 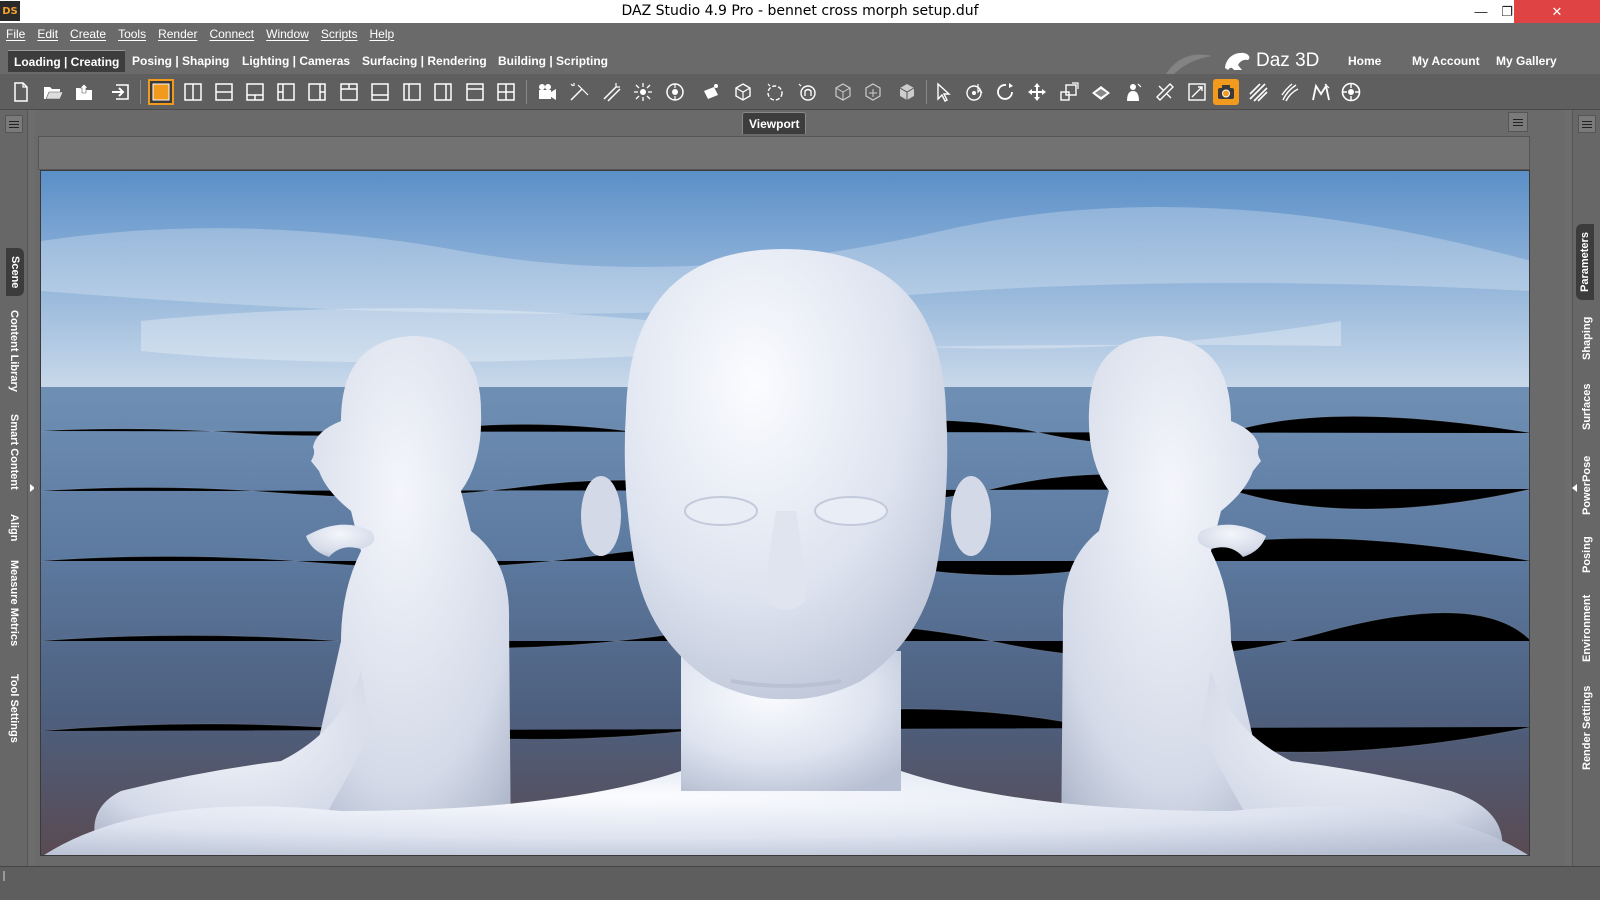 What do you see at coordinates (1133, 92) in the screenshot?
I see `active-pose-icon` at bounding box center [1133, 92].